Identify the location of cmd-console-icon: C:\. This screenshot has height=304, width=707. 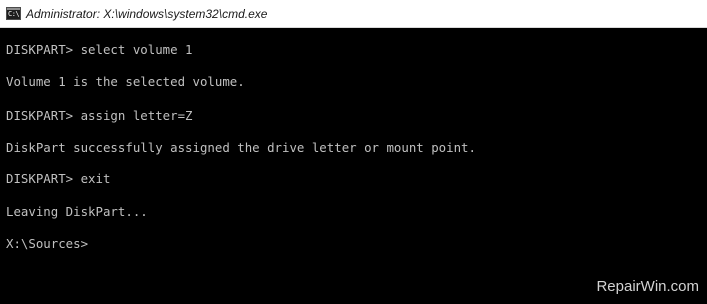
(13, 13).